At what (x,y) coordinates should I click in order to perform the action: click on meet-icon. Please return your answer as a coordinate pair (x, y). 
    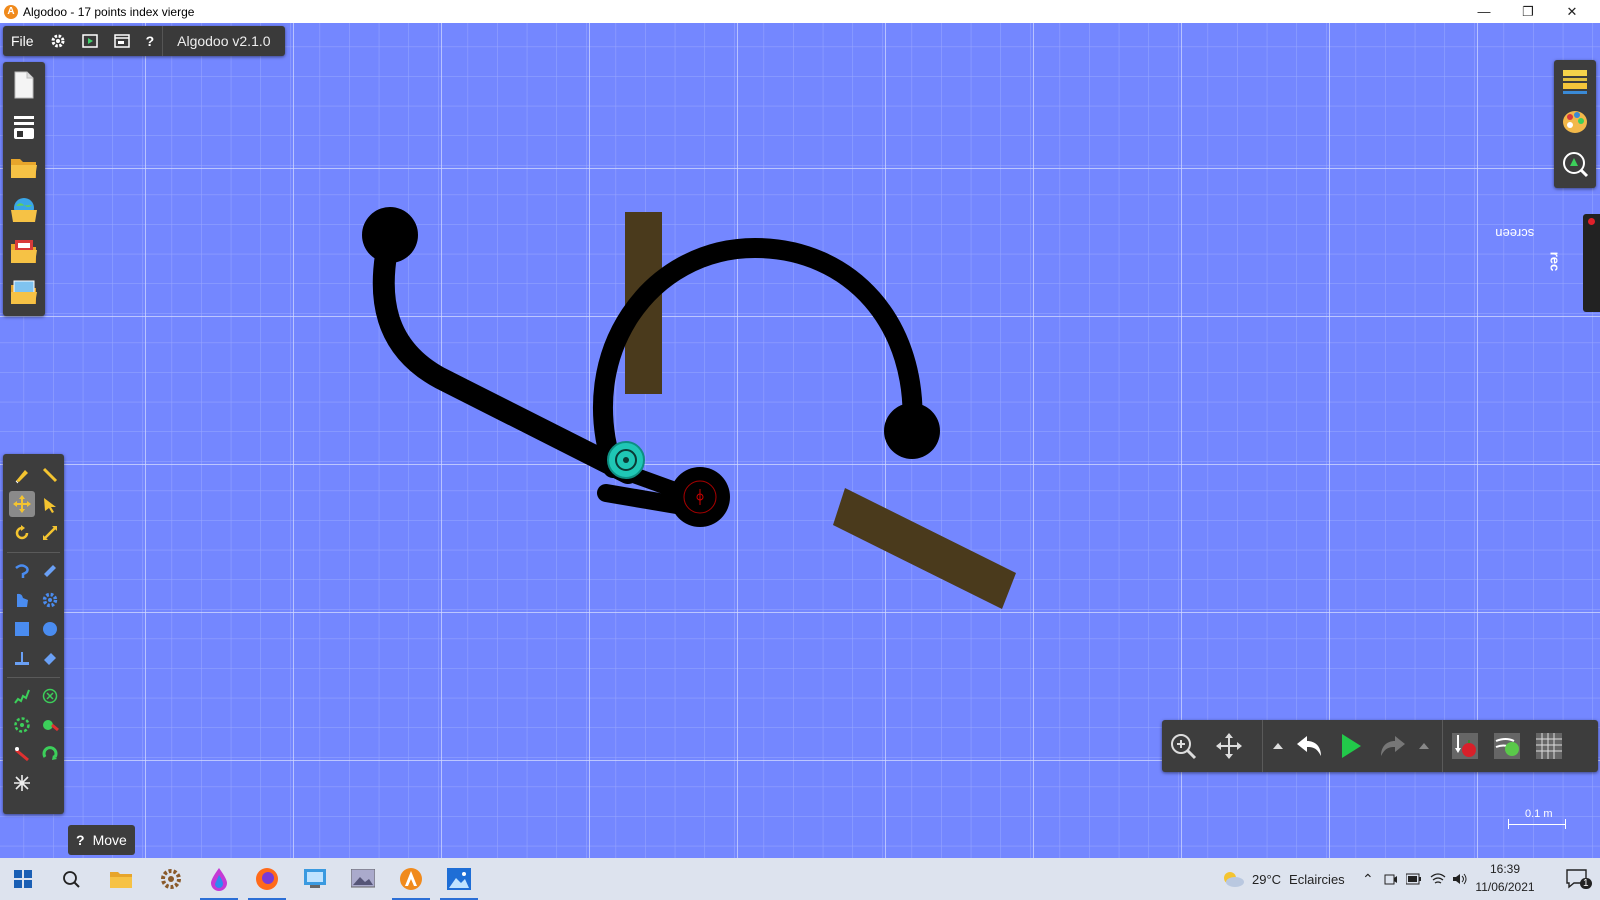
    Looking at the image, I should click on (1391, 879).